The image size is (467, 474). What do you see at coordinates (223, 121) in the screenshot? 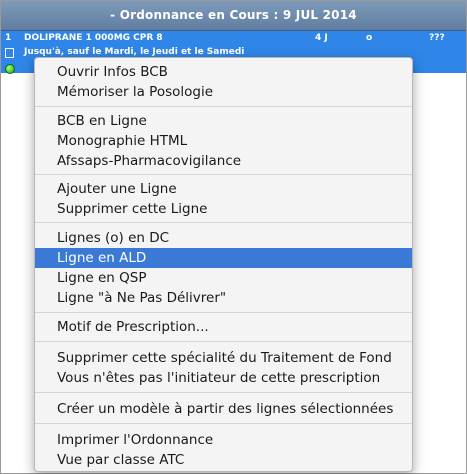
I see `menu-item-bcb-online: BCB en Ligne` at bounding box center [223, 121].